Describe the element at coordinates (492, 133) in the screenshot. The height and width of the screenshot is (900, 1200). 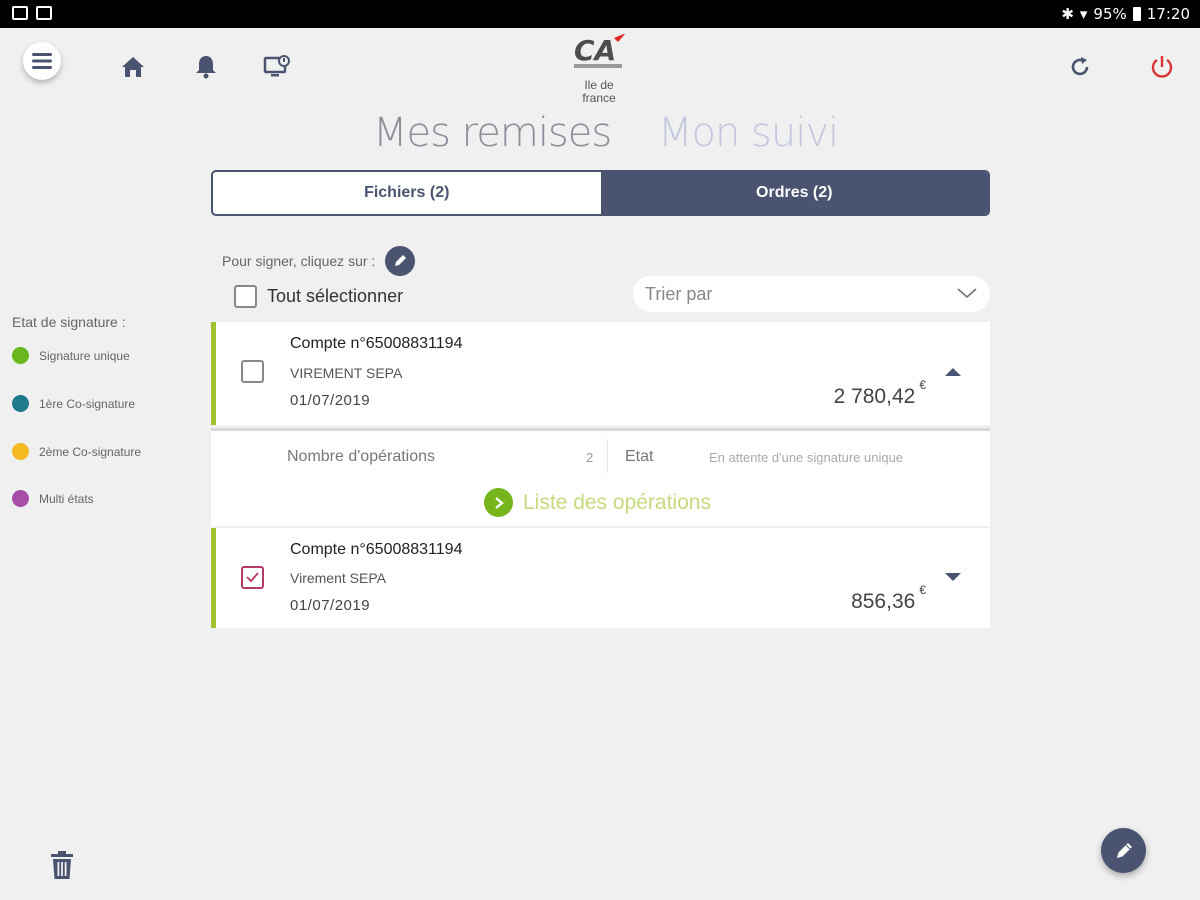
I see `tab-mes-remises: Mes remises` at that location.